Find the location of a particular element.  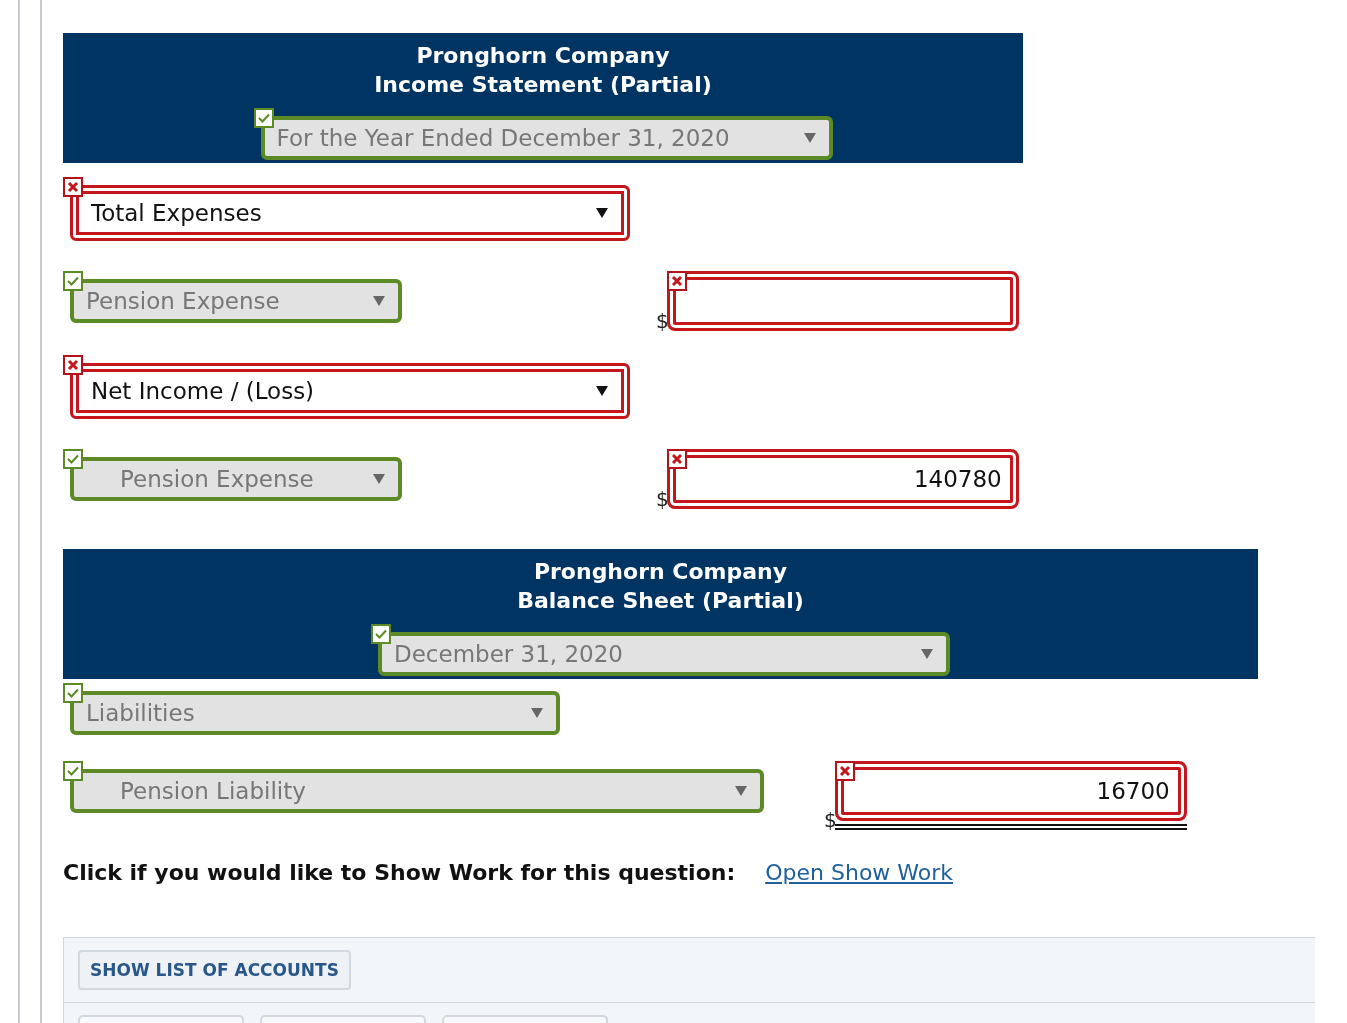

account-dropdown: Net Income / (Loss) is located at coordinates (350, 391).